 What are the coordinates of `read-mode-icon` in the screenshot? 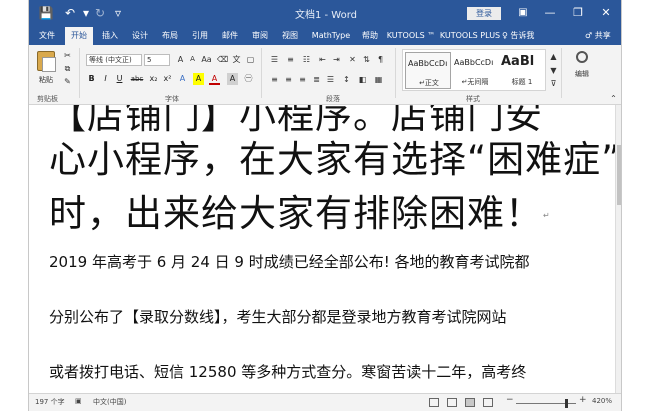 It's located at (452, 402).